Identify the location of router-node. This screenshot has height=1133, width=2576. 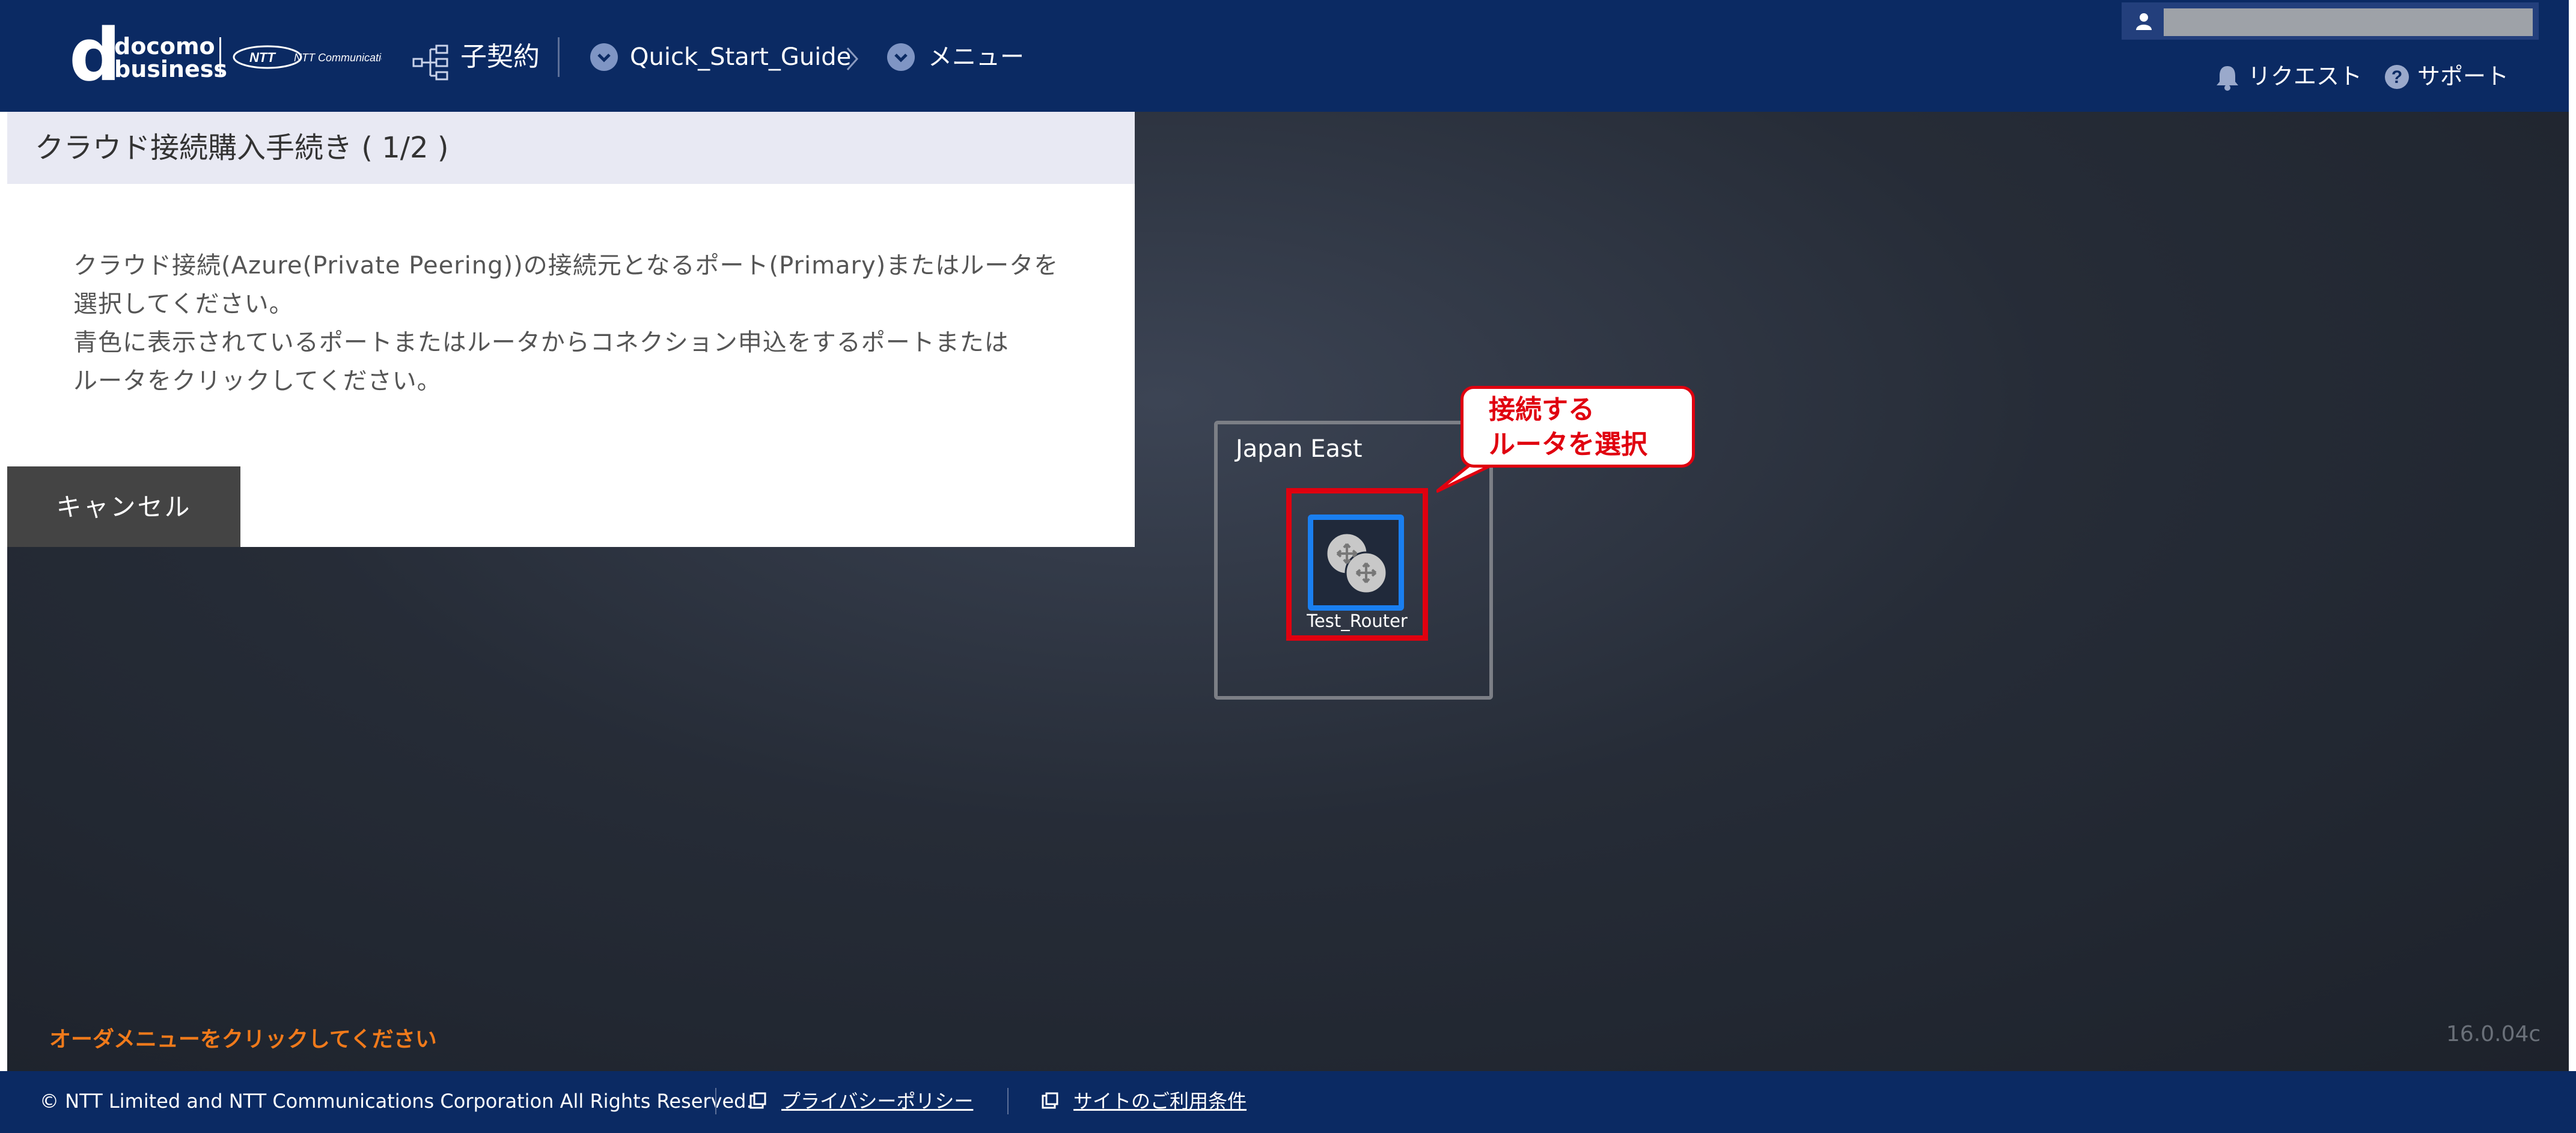
(1356, 563).